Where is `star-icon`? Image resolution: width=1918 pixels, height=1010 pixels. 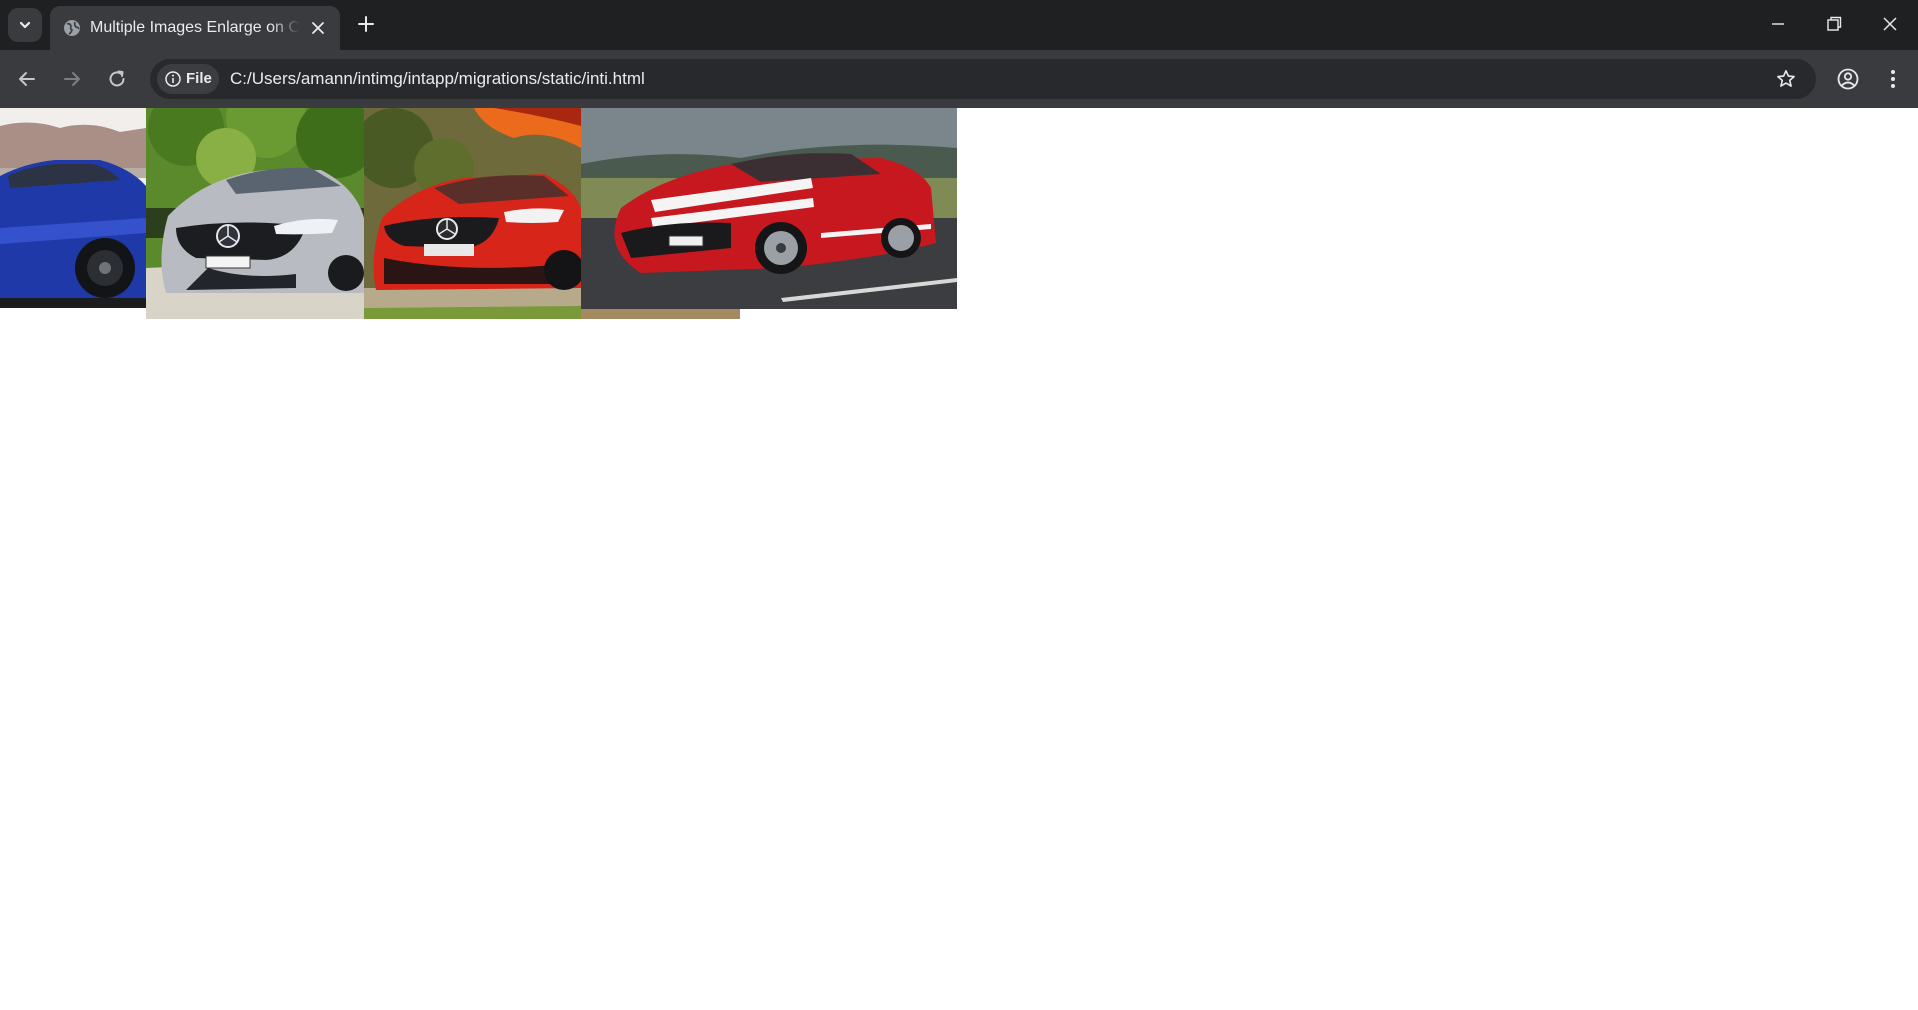
star-icon is located at coordinates (1786, 79).